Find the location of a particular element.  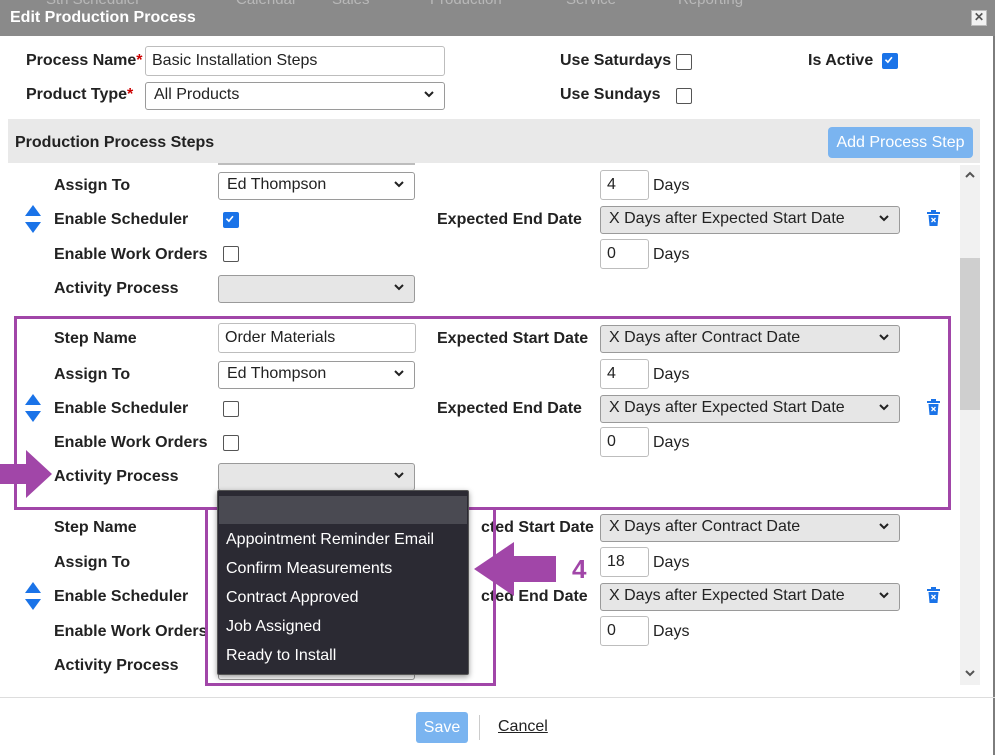

annotation-number: 4 is located at coordinates (579, 569).